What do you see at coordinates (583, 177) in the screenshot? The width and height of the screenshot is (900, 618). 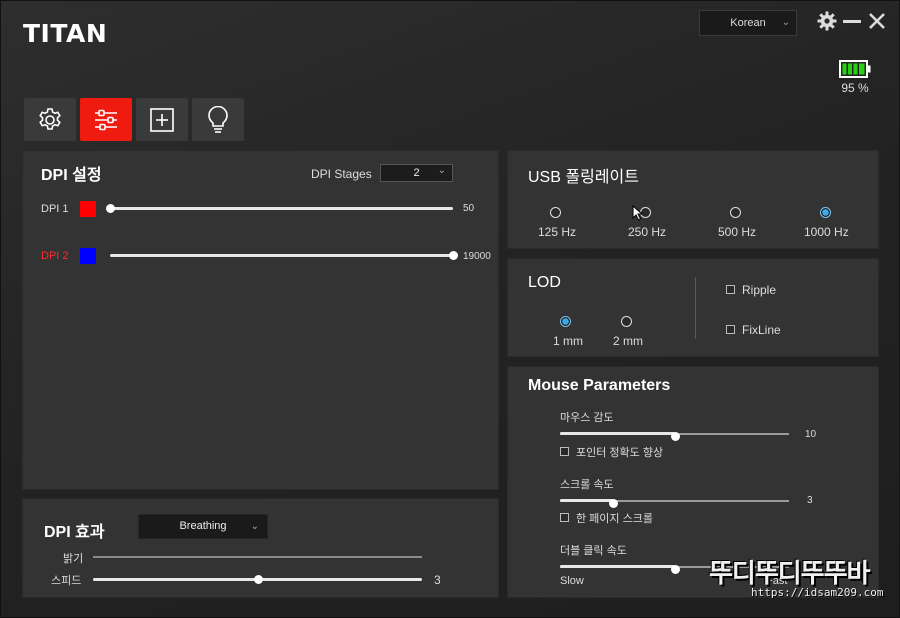 I see `usb-polling-title: USB 폴링레이트` at bounding box center [583, 177].